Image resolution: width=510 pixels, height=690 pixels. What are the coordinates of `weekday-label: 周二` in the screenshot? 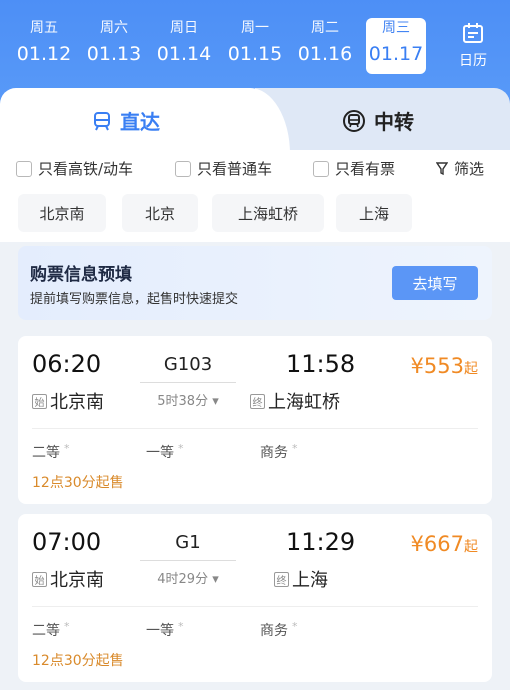 It's located at (325, 28).